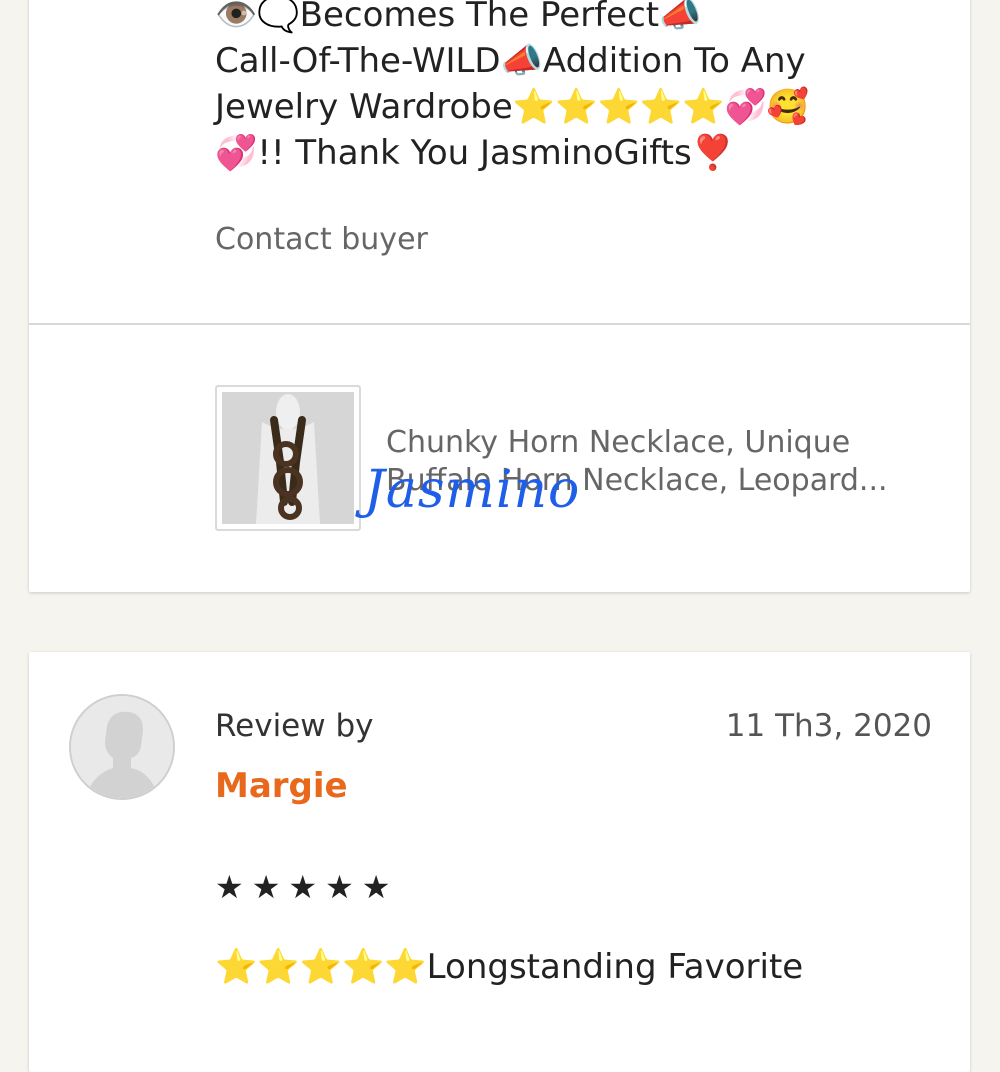 The height and width of the screenshot is (1072, 1000). Describe the element at coordinates (828, 726) in the screenshot. I see `review-date: 11 Th3, 2020` at that location.